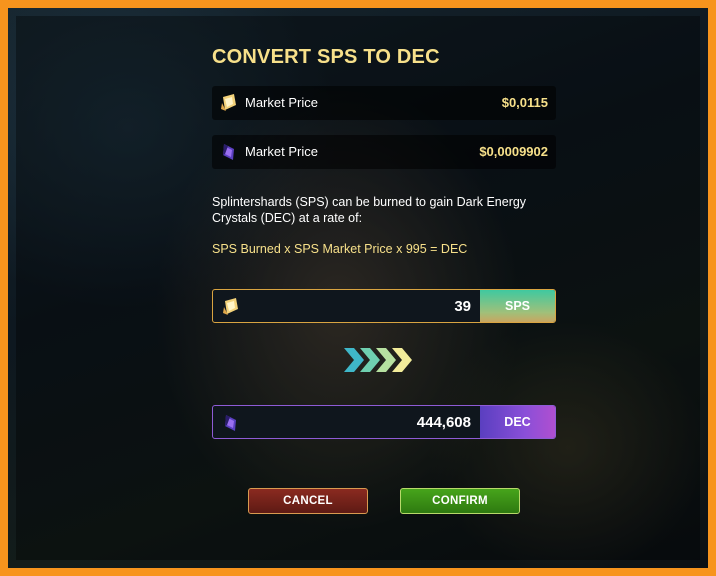 This screenshot has width=716, height=576. I want to click on sps-market-price-row: Market Price $0,0115, so click(384, 103).